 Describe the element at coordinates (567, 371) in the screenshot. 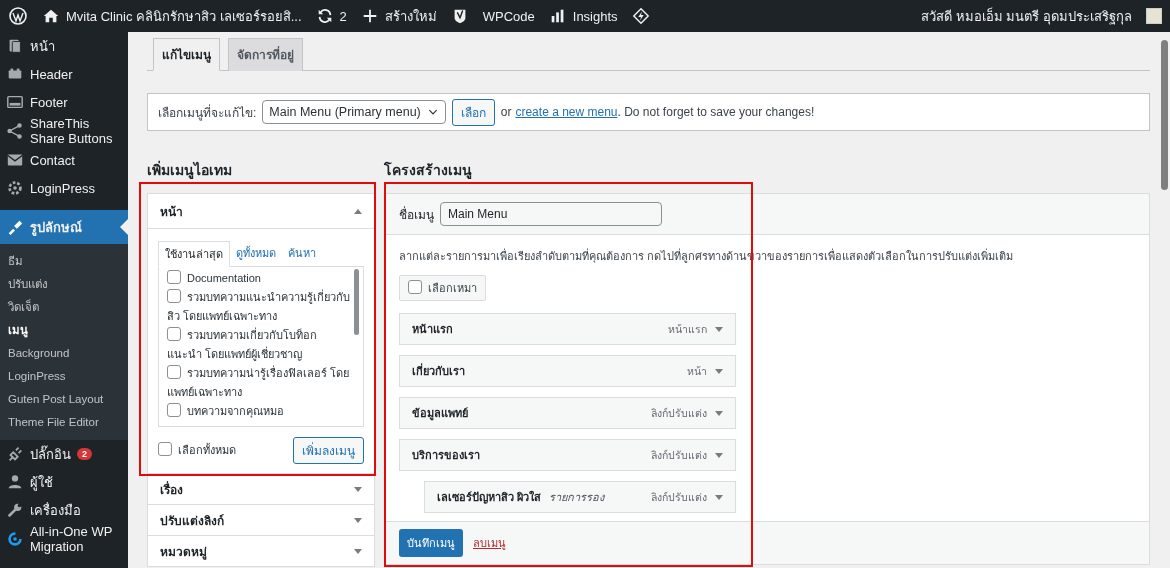

I see `menu-item: เกี่ยวกับเรา หน้า` at that location.